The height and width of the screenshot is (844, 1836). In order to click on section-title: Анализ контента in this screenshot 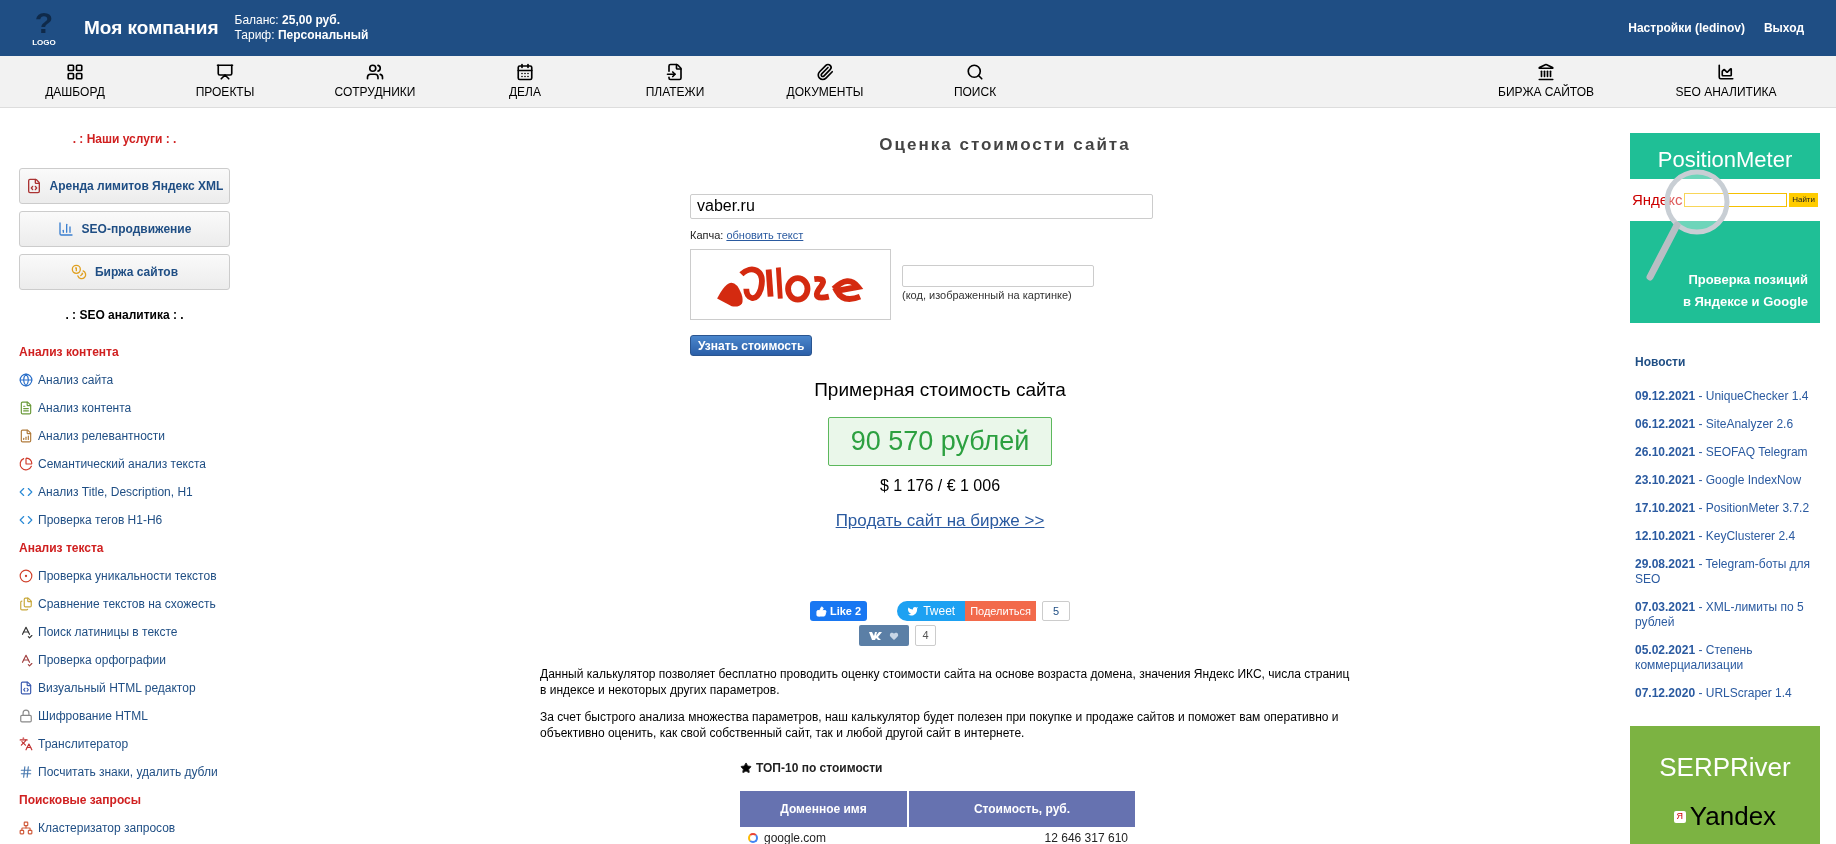, I will do `click(69, 352)`.